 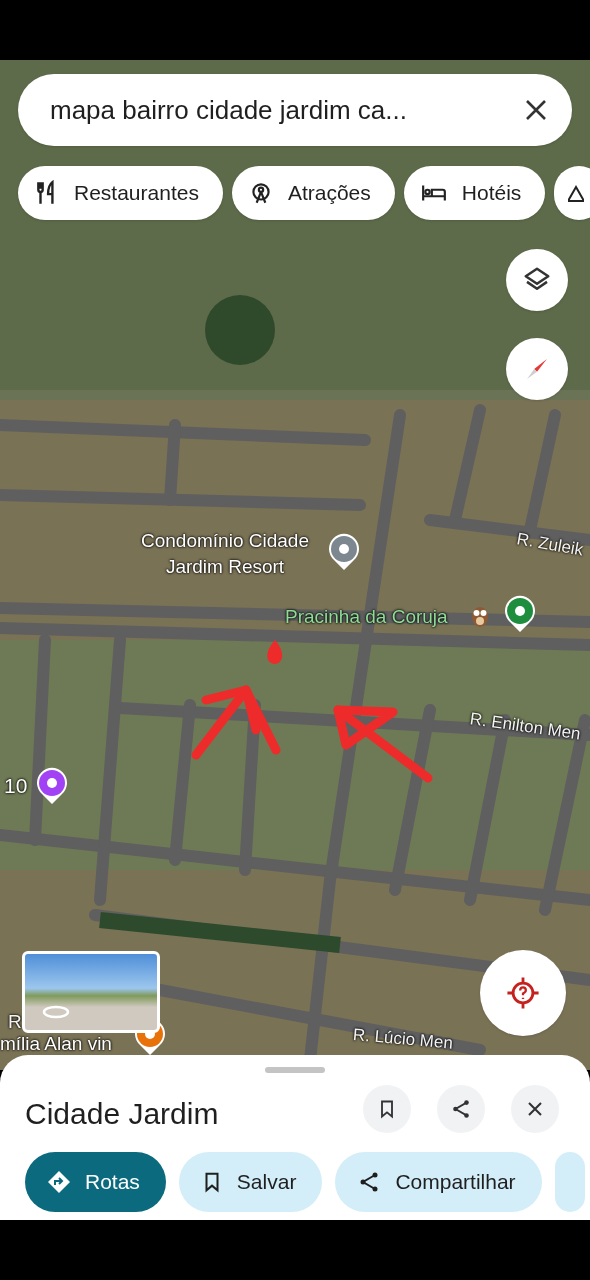 I want to click on street-label: R. Lúcio Men, so click(x=402, y=1039).